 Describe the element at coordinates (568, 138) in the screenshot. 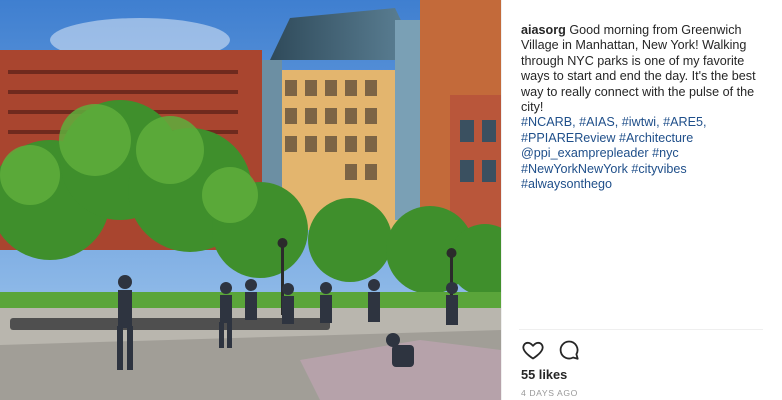

I see `hashtag-link: #PPIAREReview` at that location.